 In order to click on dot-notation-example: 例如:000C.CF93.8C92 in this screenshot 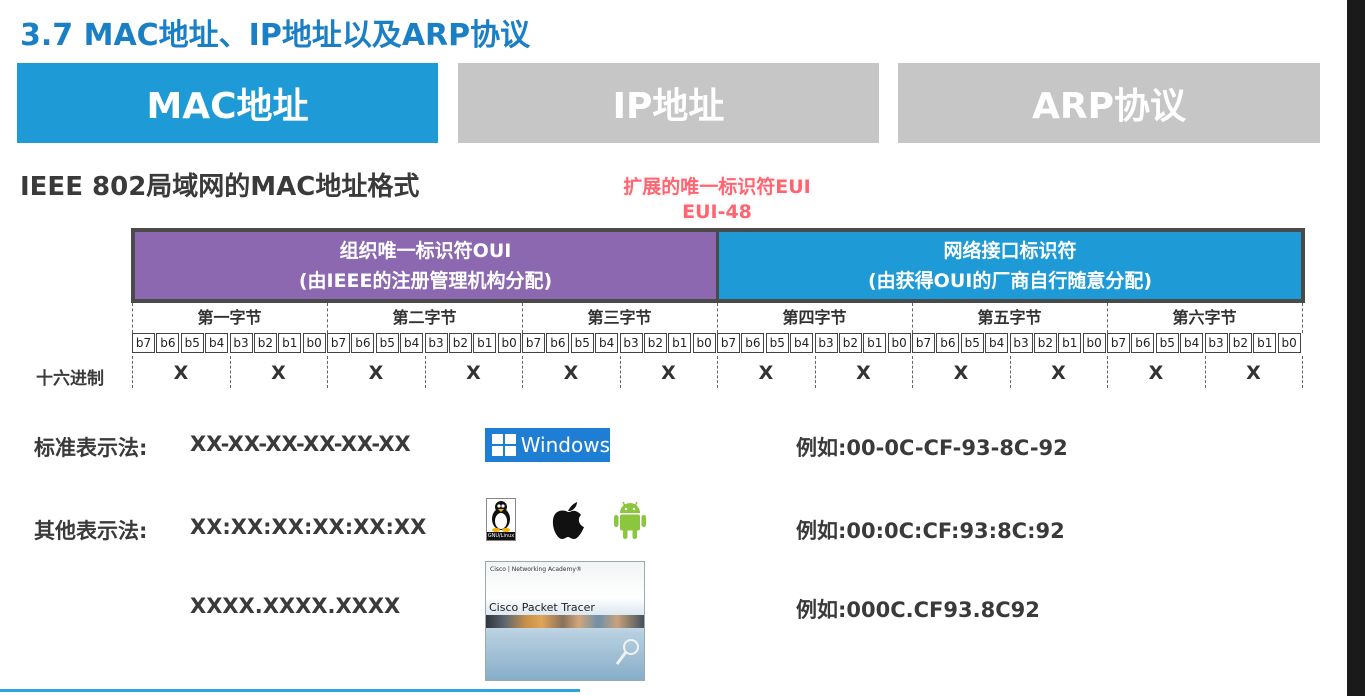, I will do `click(918, 610)`.